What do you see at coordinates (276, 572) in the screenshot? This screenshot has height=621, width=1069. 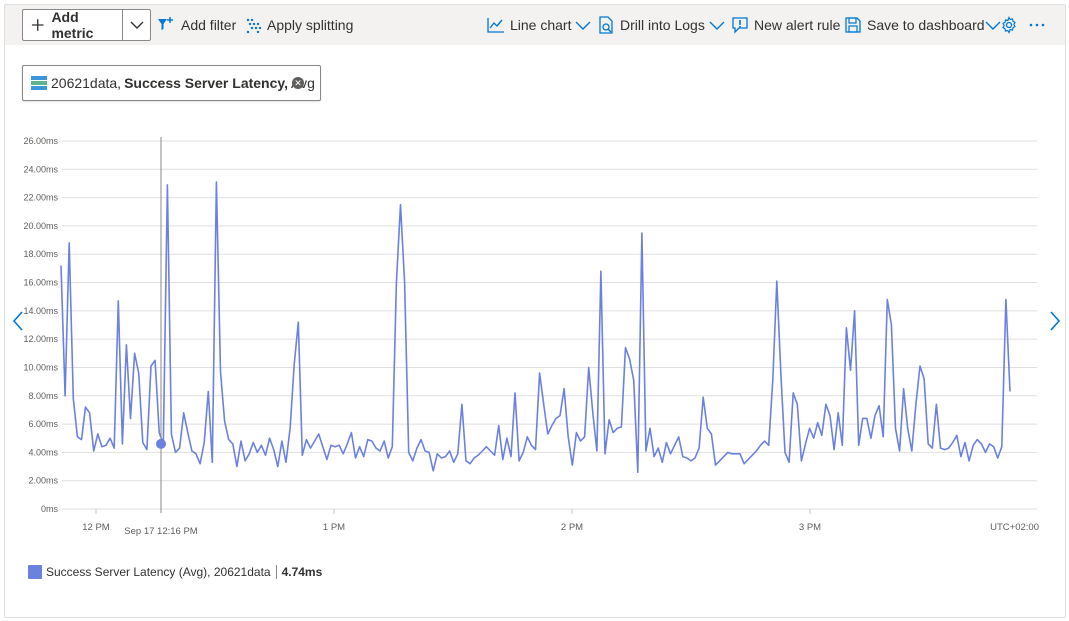 I see `legend-divider` at bounding box center [276, 572].